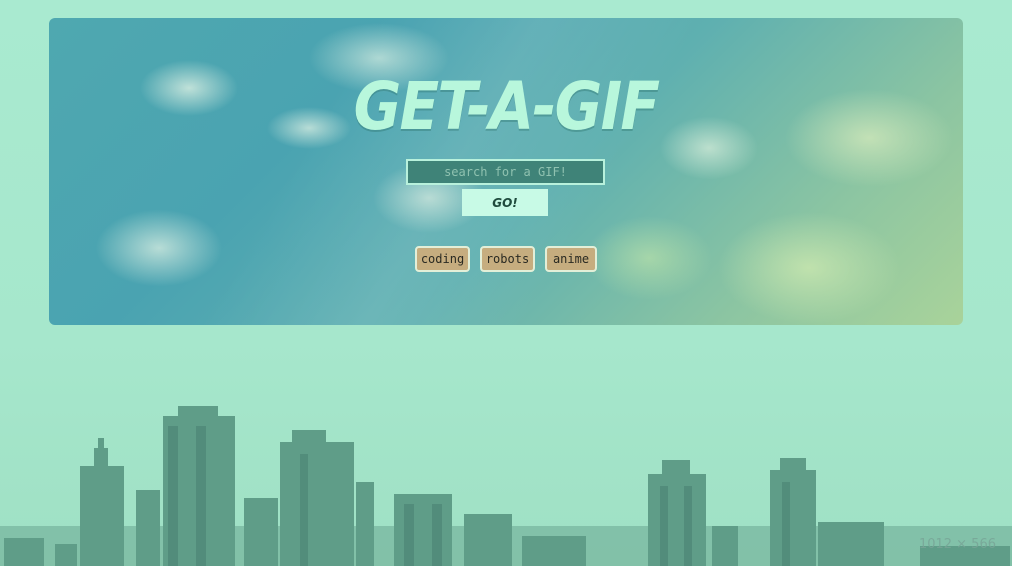 Image resolution: width=1012 pixels, height=566 pixels. What do you see at coordinates (957, 544) in the screenshot?
I see `dimensions-label: 1012 × 566` at bounding box center [957, 544].